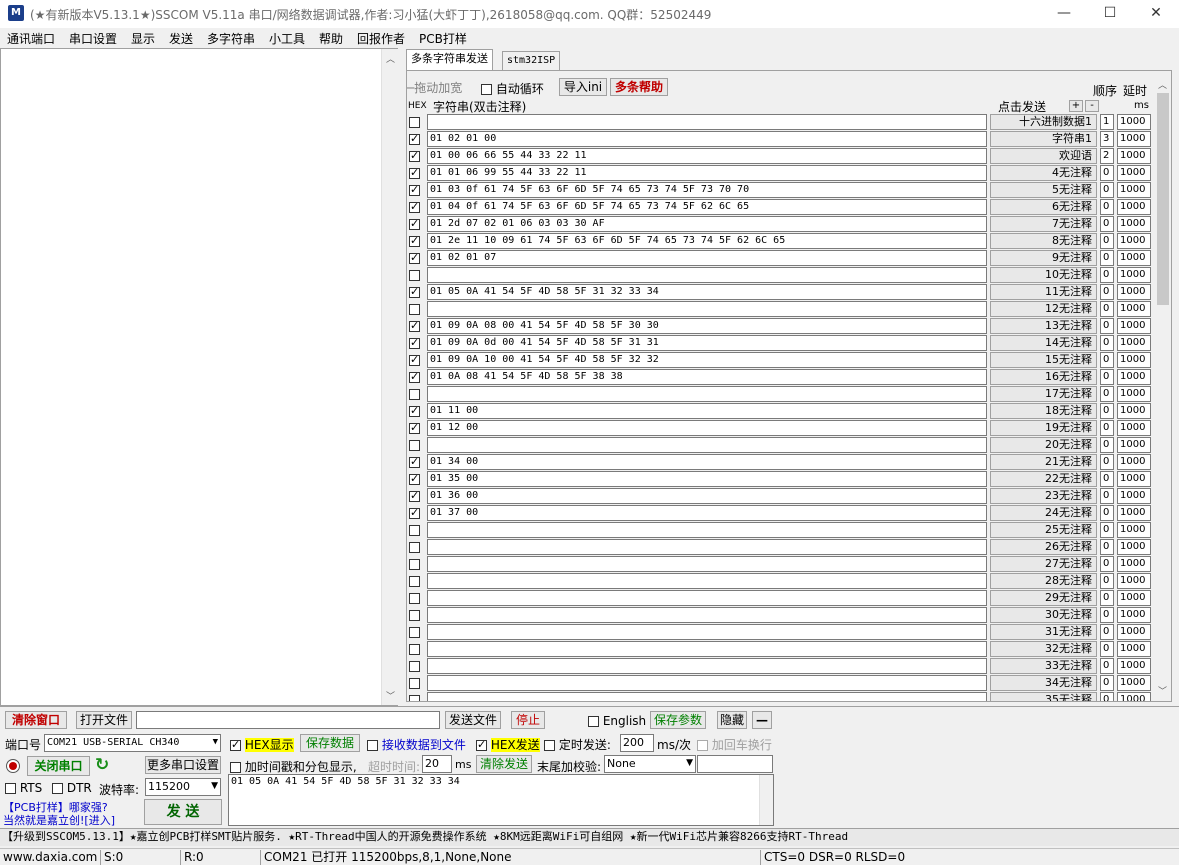  I want to click on timestamp-checkbox: 加时间戳和分包显示,, so click(293, 766).